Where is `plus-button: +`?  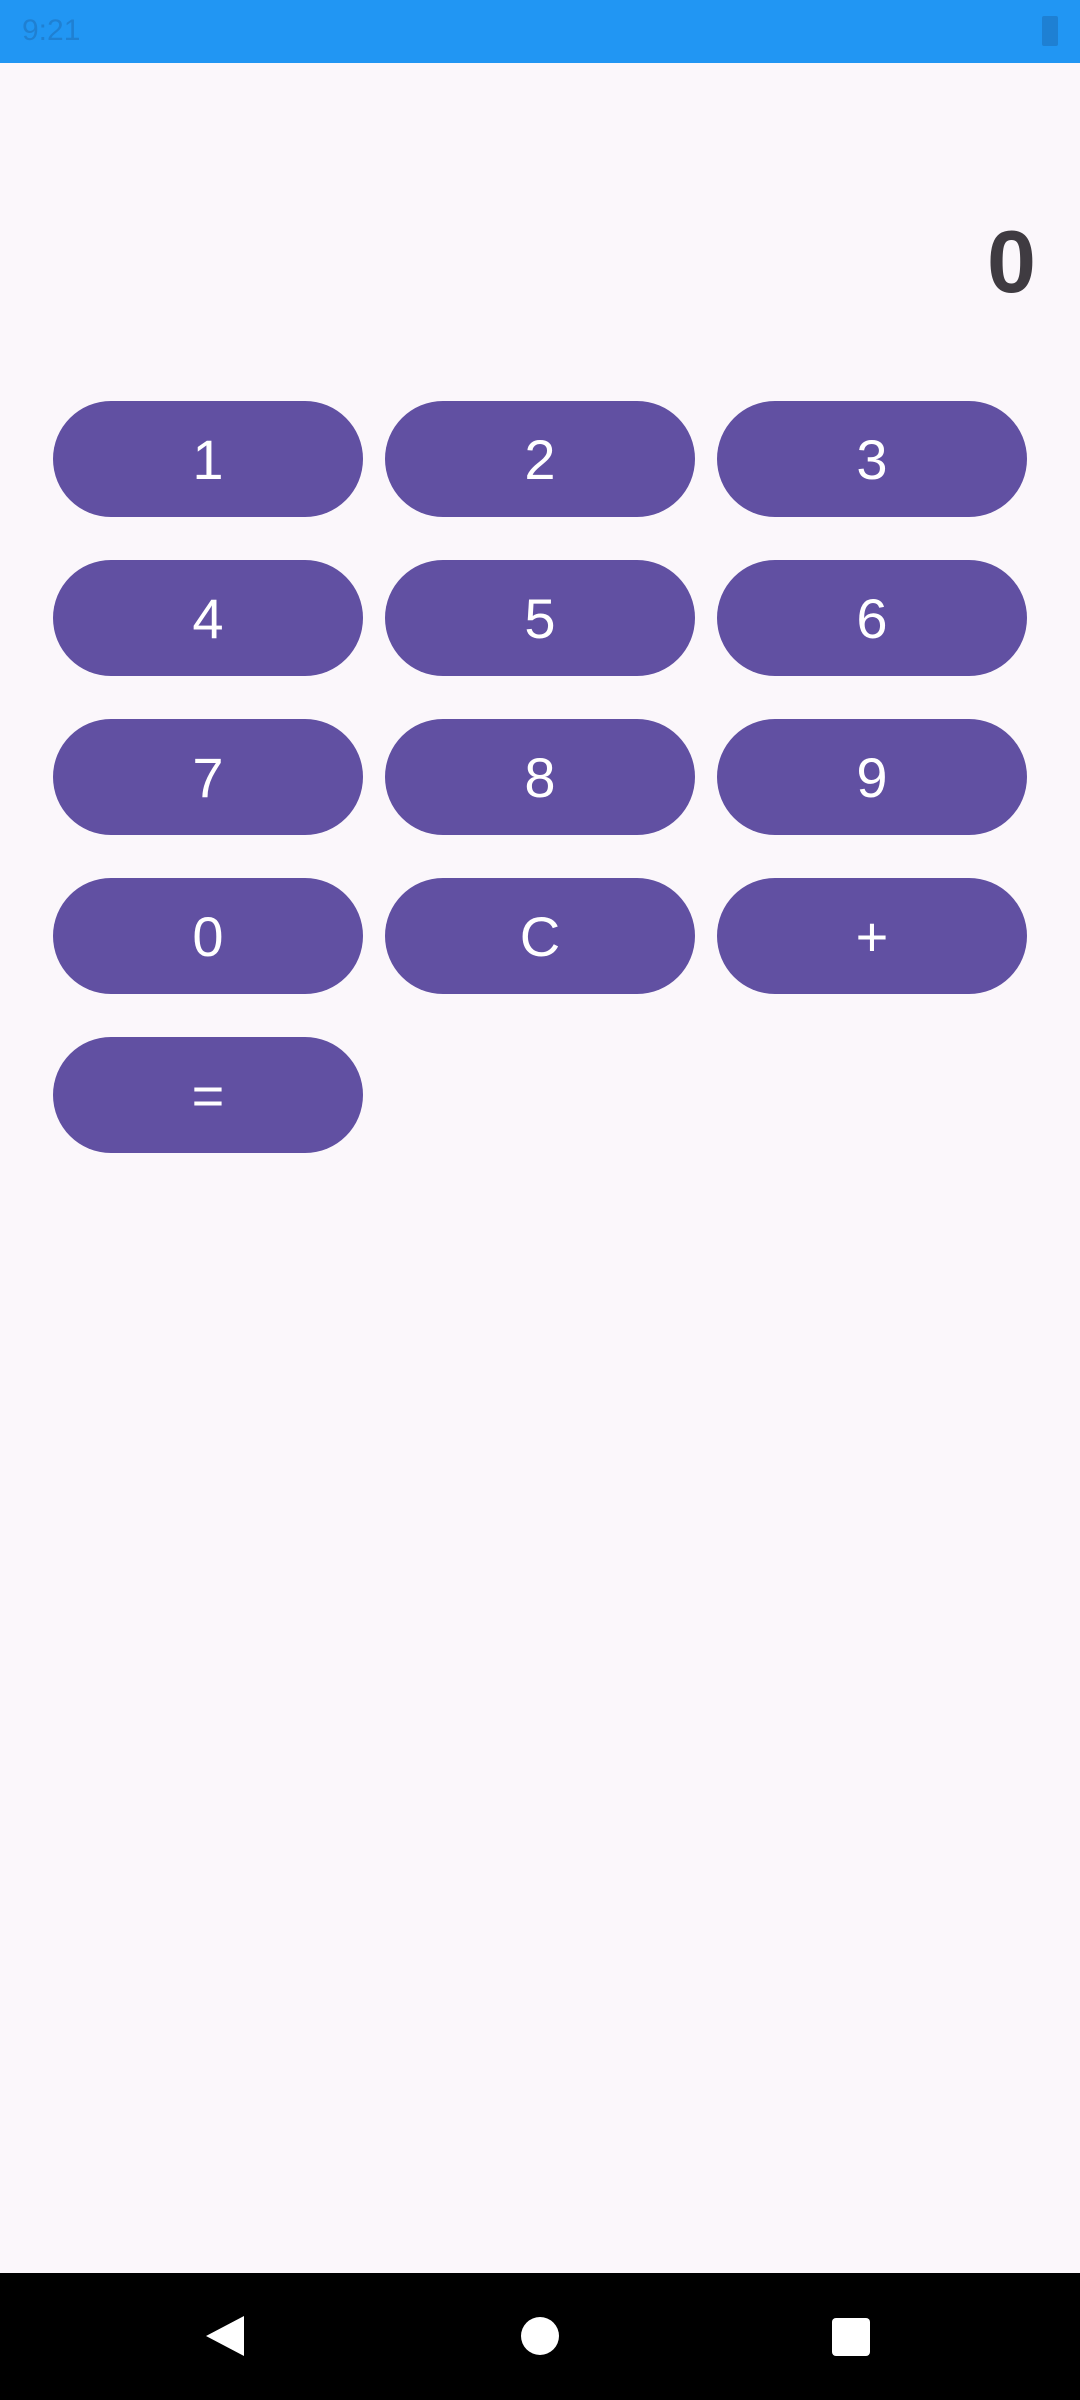
plus-button: + is located at coordinates (872, 936).